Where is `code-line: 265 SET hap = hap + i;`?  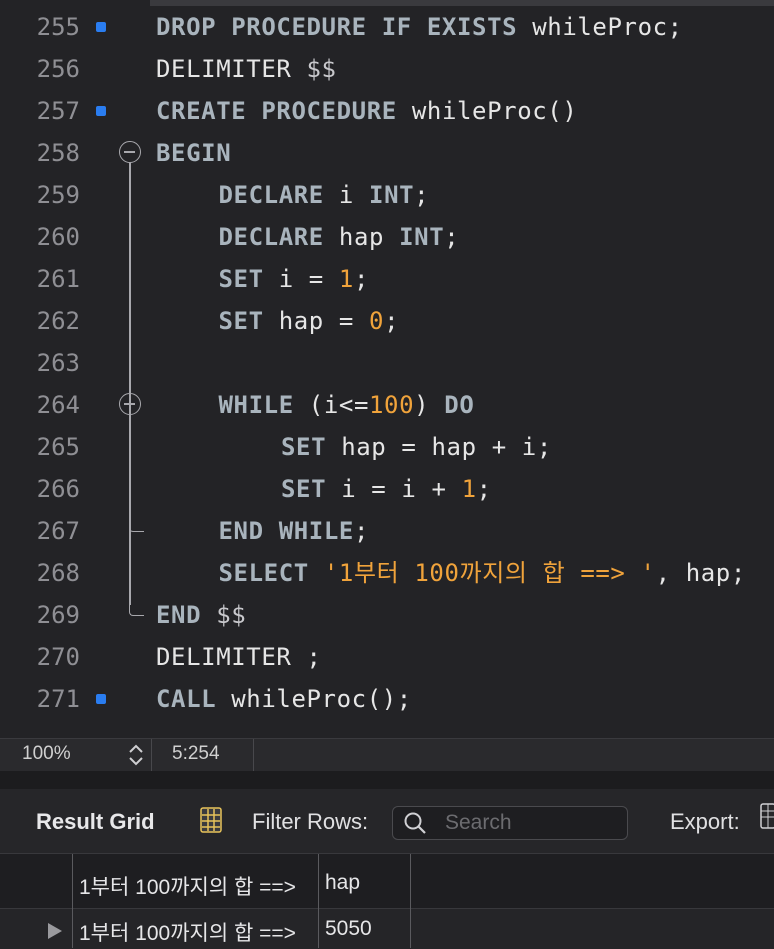 code-line: 265 SET hap = hap + i; is located at coordinates (387, 447).